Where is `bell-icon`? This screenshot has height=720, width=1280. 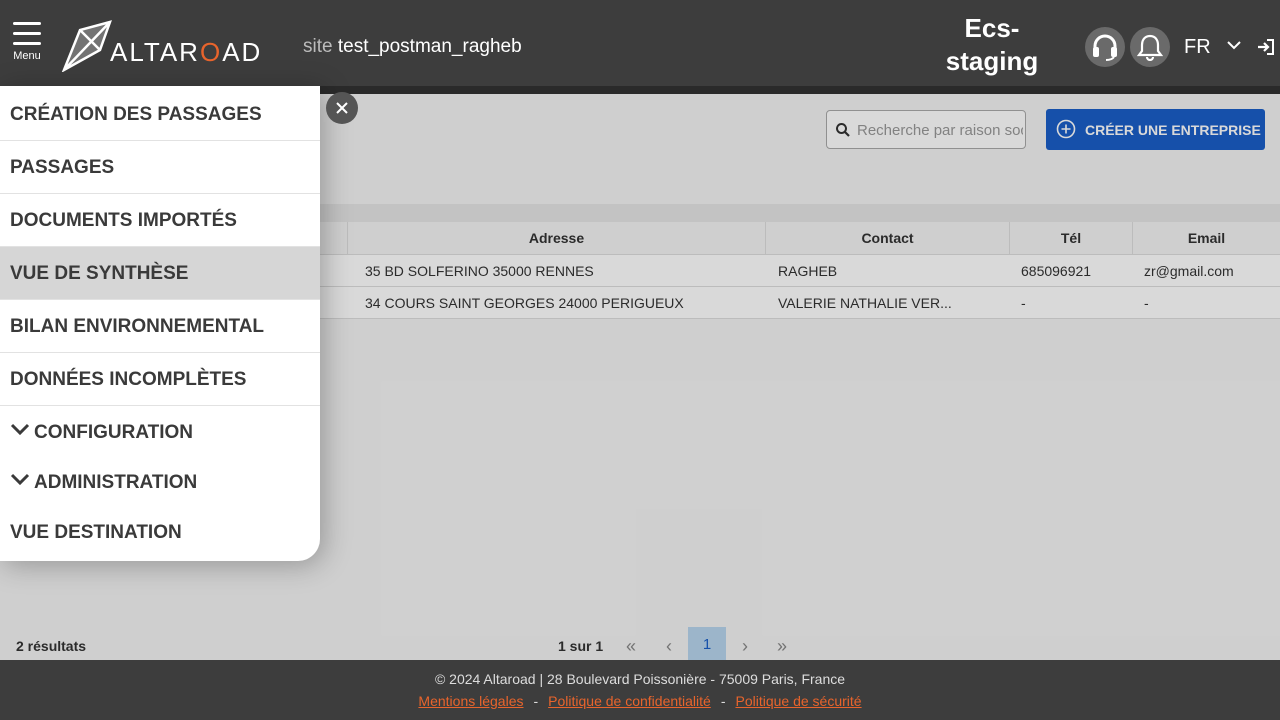
bell-icon is located at coordinates (1150, 47).